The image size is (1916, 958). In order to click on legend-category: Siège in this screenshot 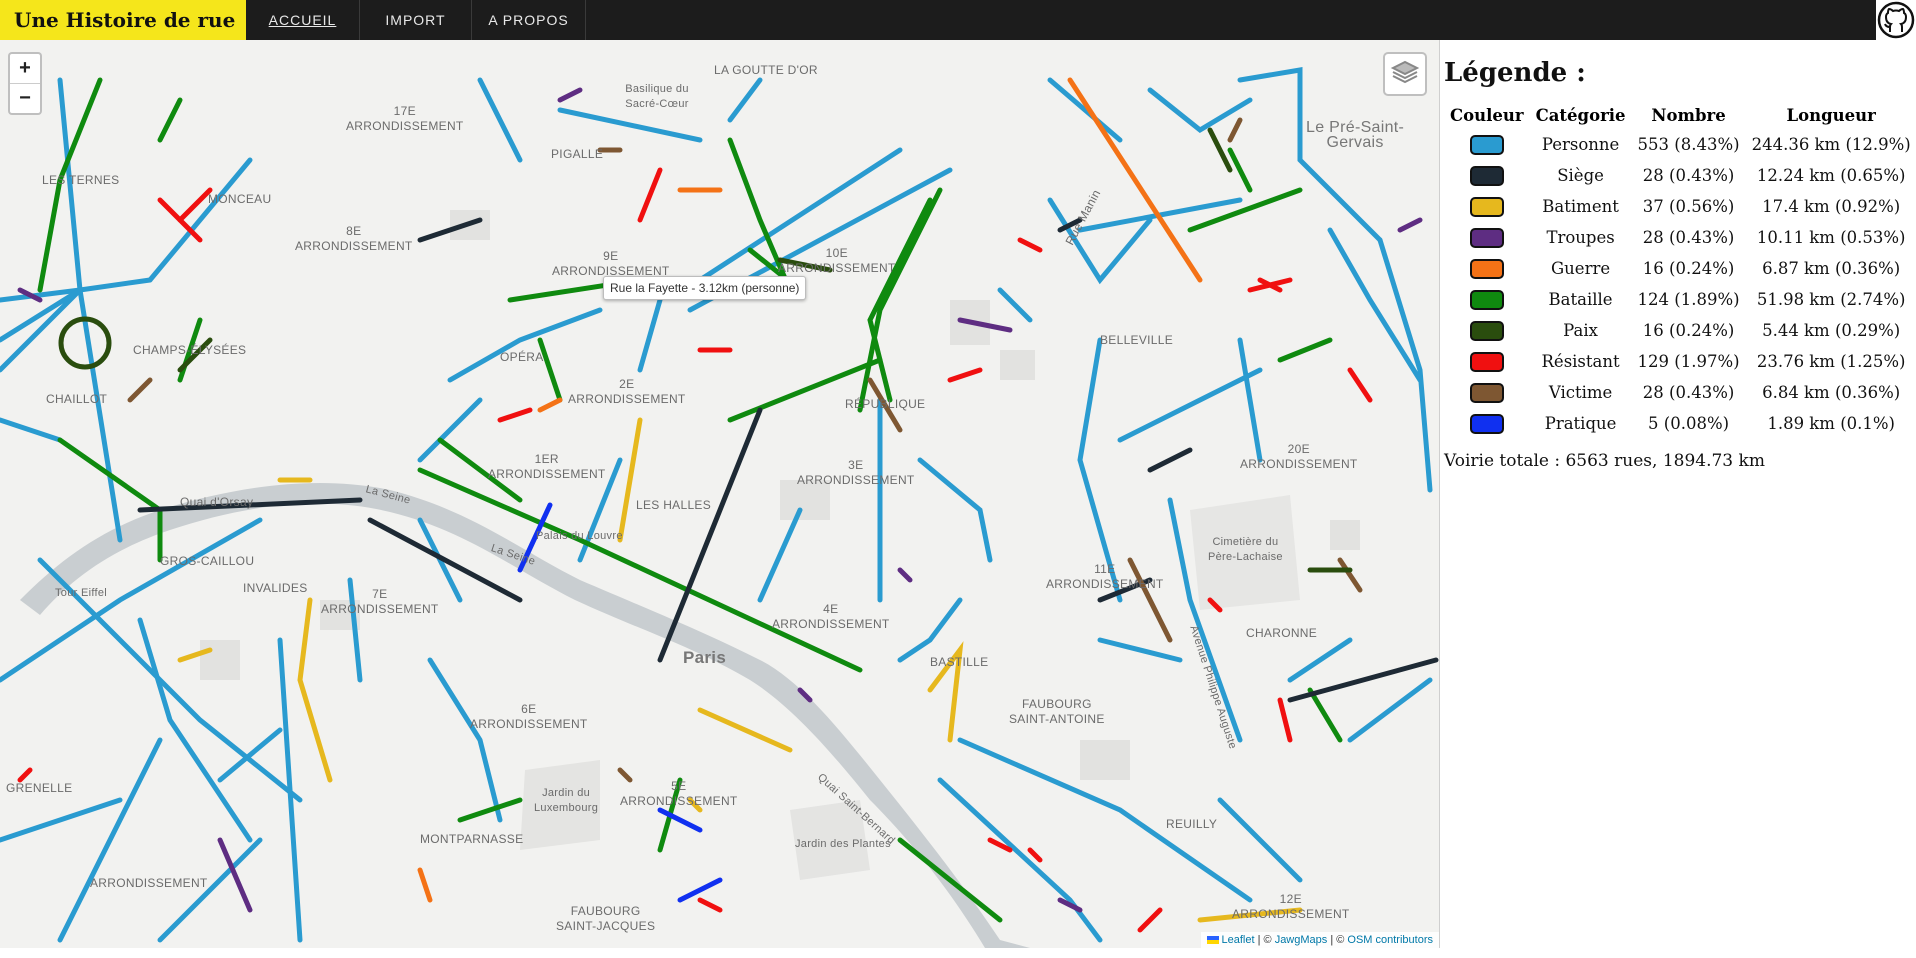, I will do `click(1580, 175)`.